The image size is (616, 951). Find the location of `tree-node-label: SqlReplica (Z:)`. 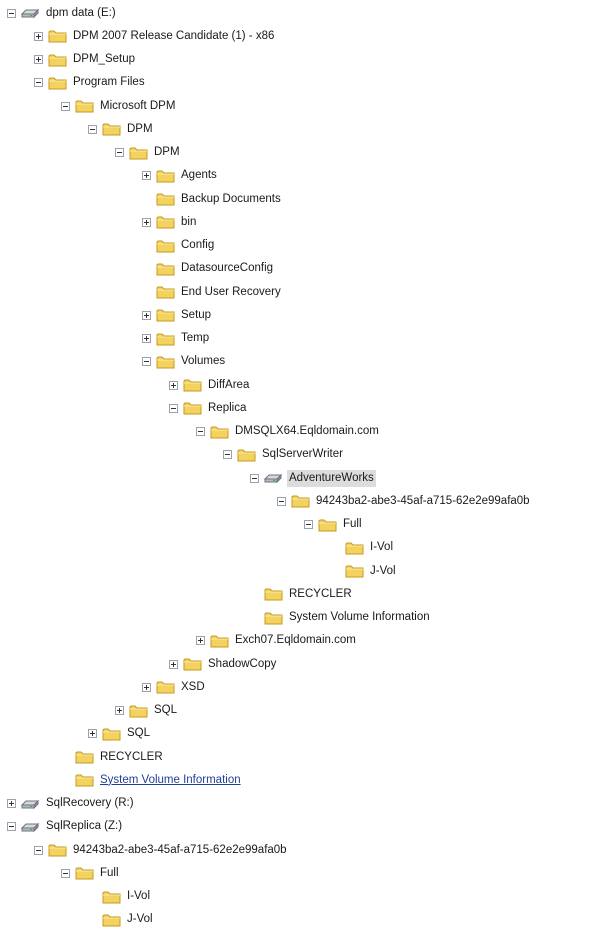

tree-node-label: SqlReplica (Z:) is located at coordinates (84, 826).